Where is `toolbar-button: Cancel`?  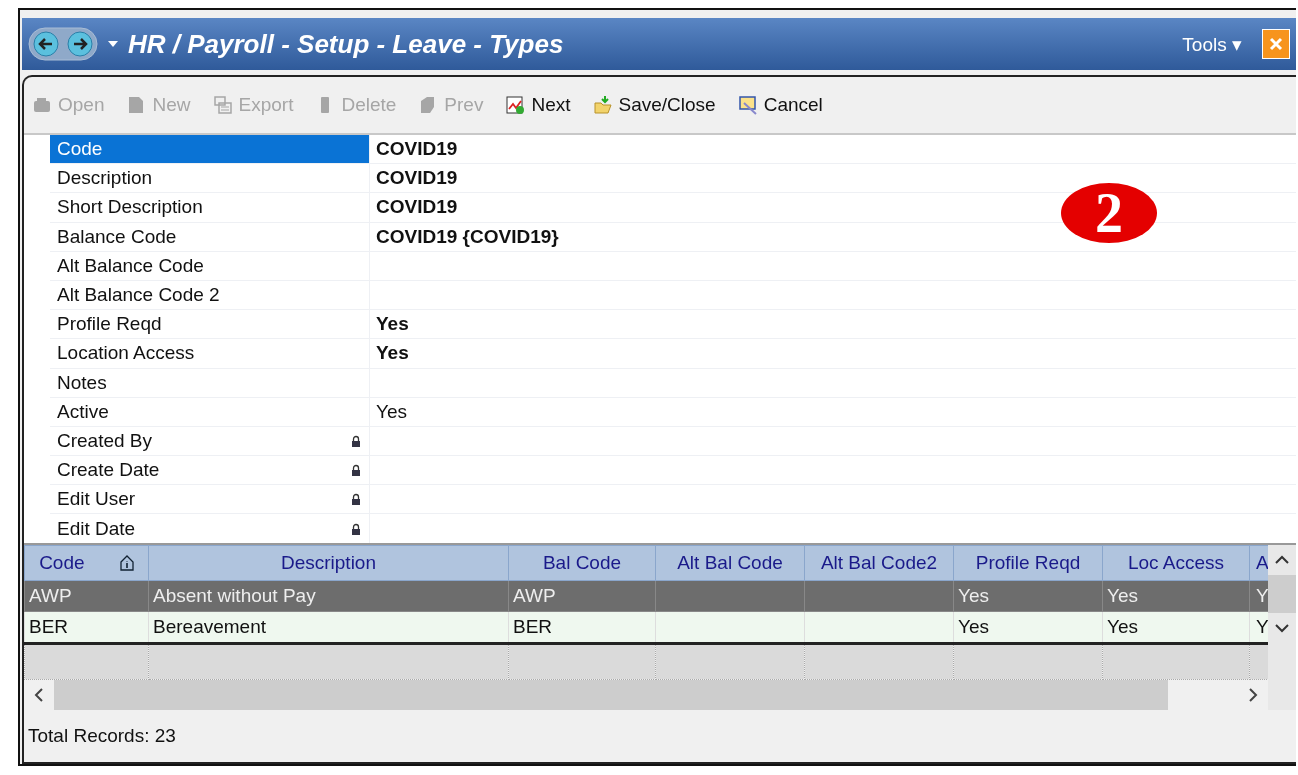 toolbar-button: Cancel is located at coordinates (780, 105).